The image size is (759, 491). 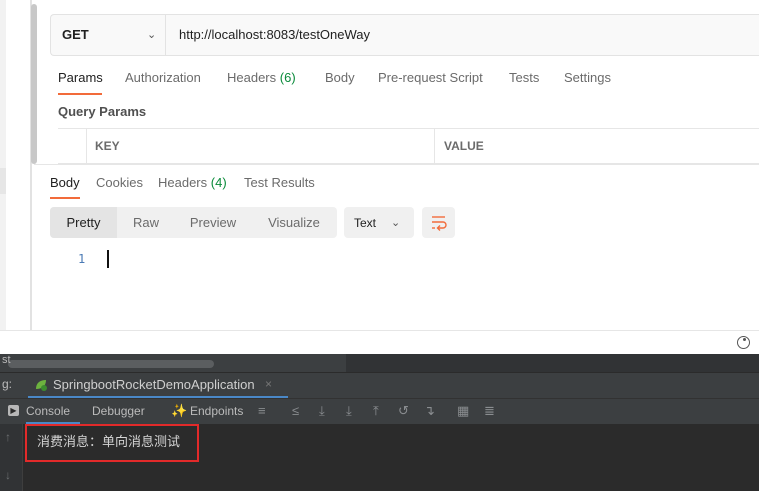 I want to click on column-header-key: KEY, so click(x=107, y=146).